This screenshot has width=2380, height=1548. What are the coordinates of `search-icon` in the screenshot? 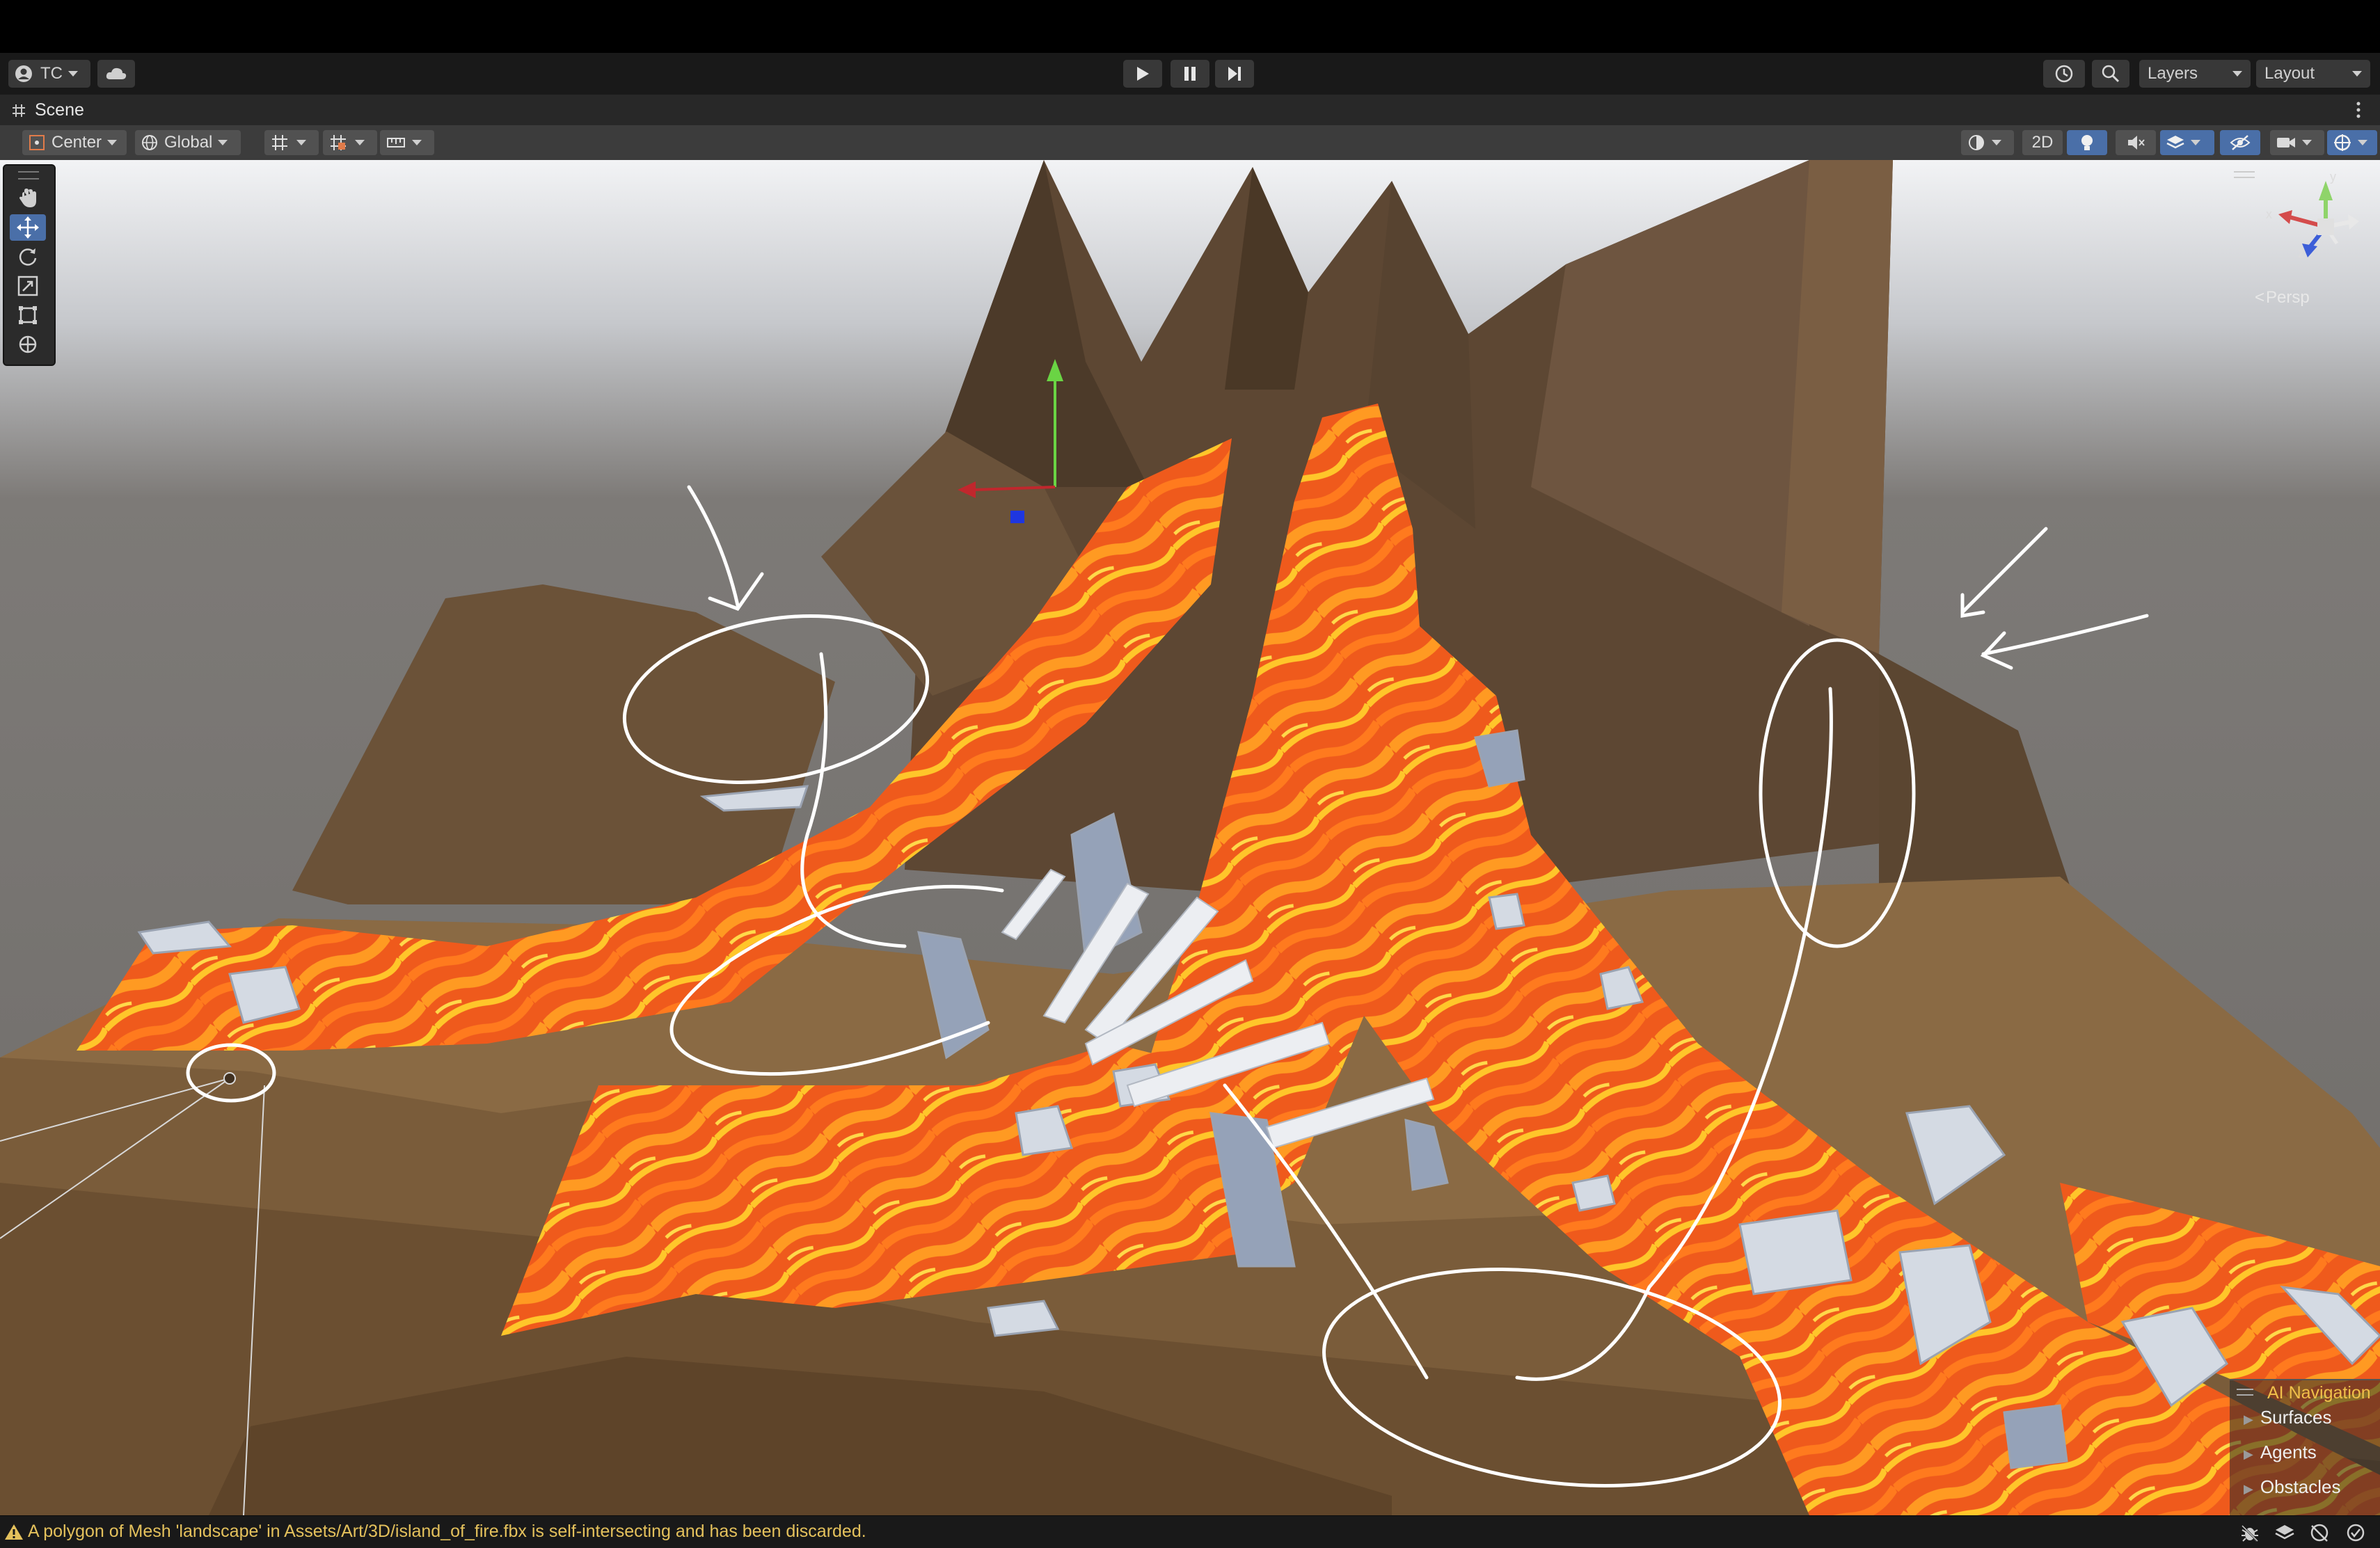 It's located at (2111, 74).